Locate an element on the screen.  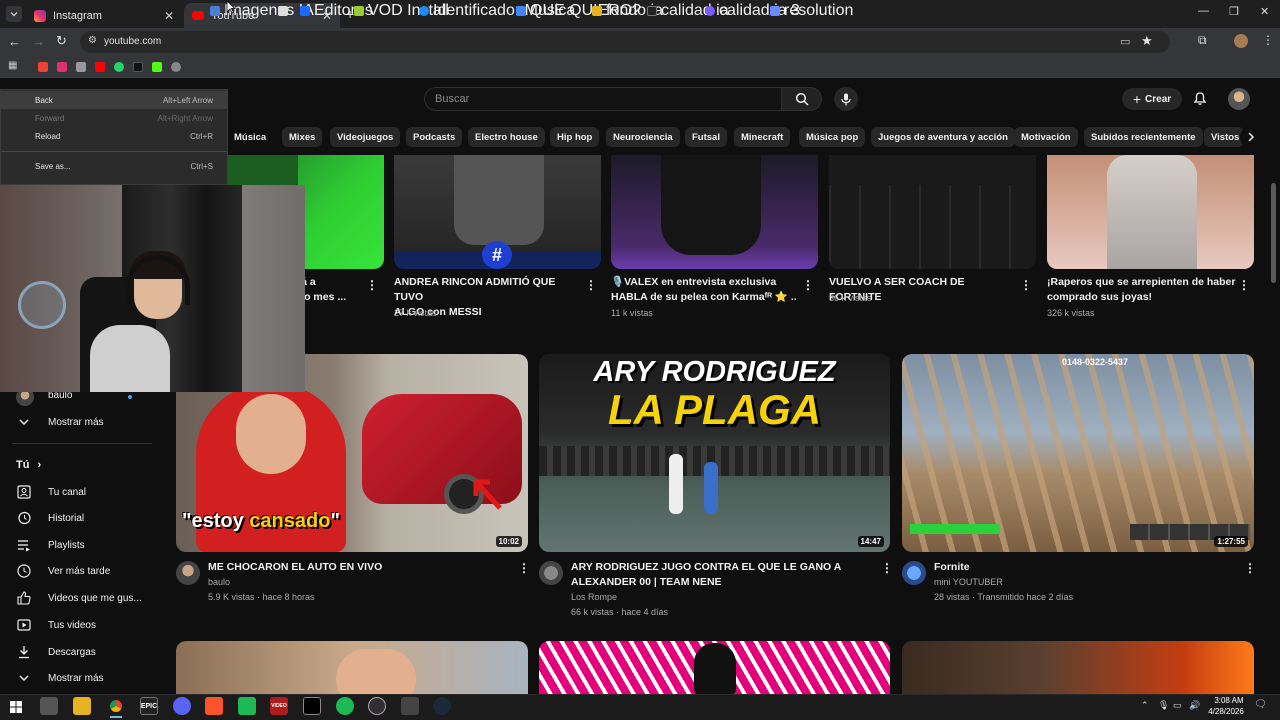
create-button: + Crear is located at coordinates (1152, 99).